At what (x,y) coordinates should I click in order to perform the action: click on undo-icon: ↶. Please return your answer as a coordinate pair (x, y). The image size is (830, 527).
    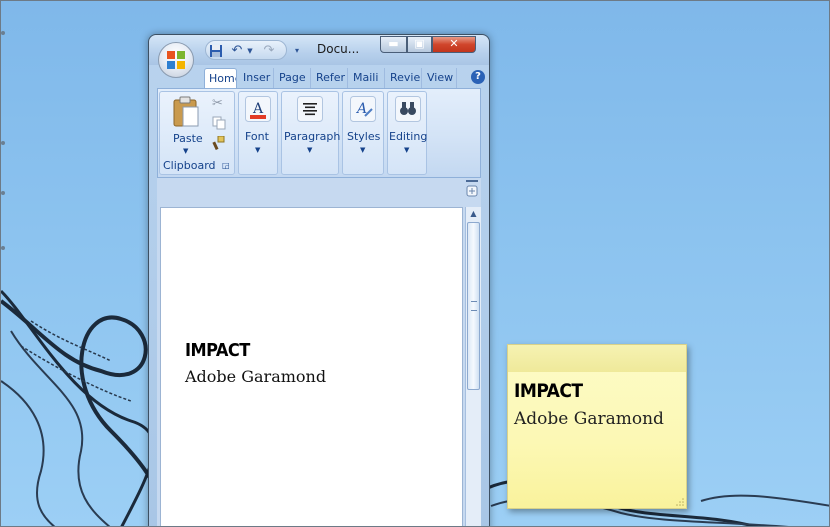
    Looking at the image, I should click on (237, 51).